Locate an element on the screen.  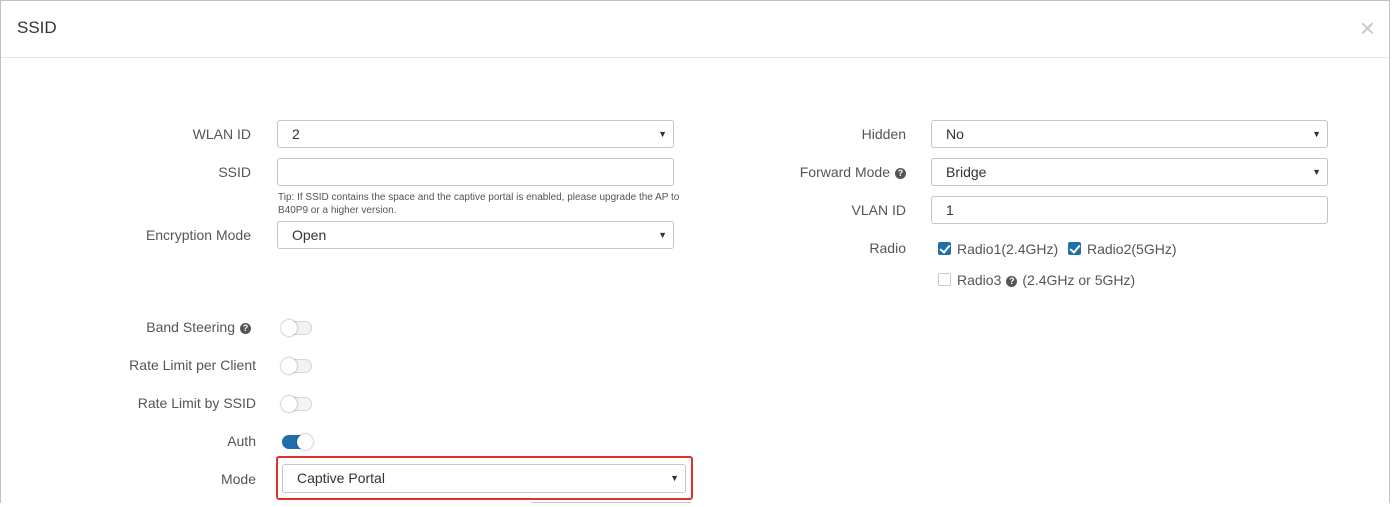
encryption-mode-label: Encryption Mode is located at coordinates (198, 235).